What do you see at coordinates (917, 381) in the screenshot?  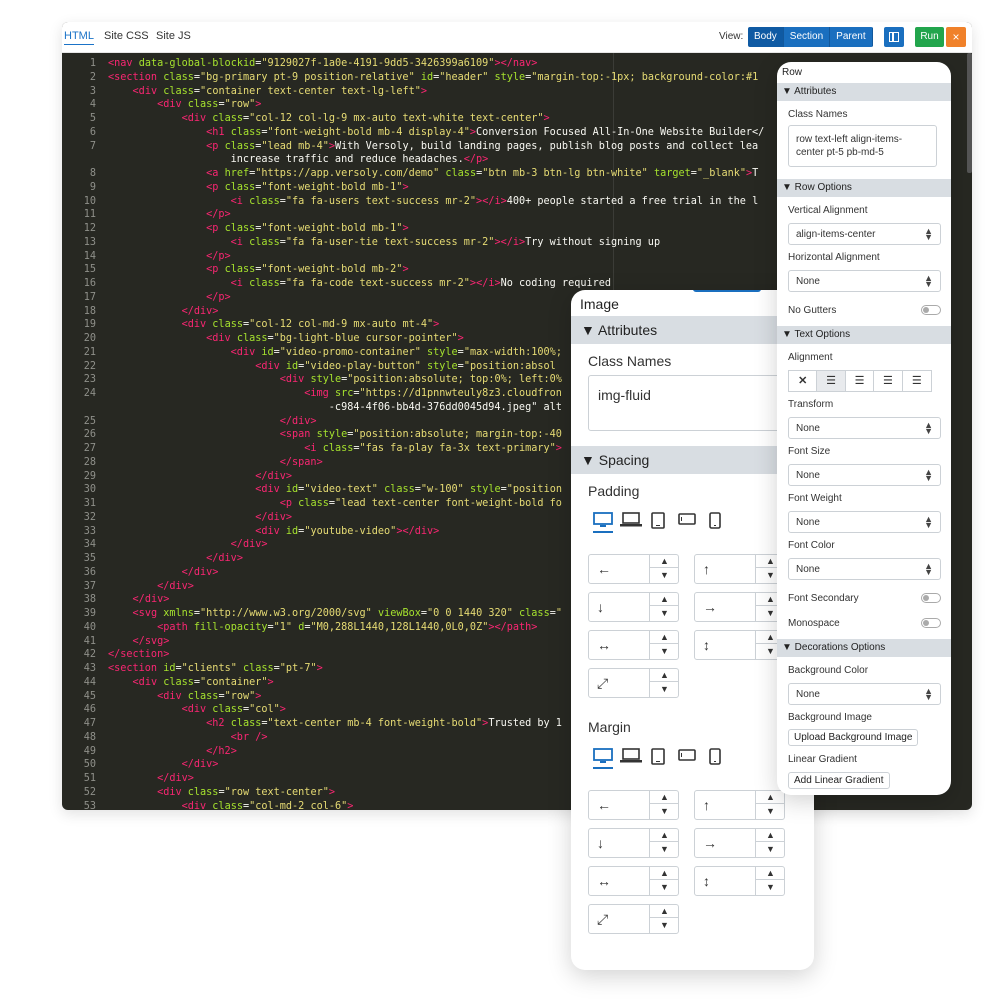 I see `align-justify-icon: ☰` at bounding box center [917, 381].